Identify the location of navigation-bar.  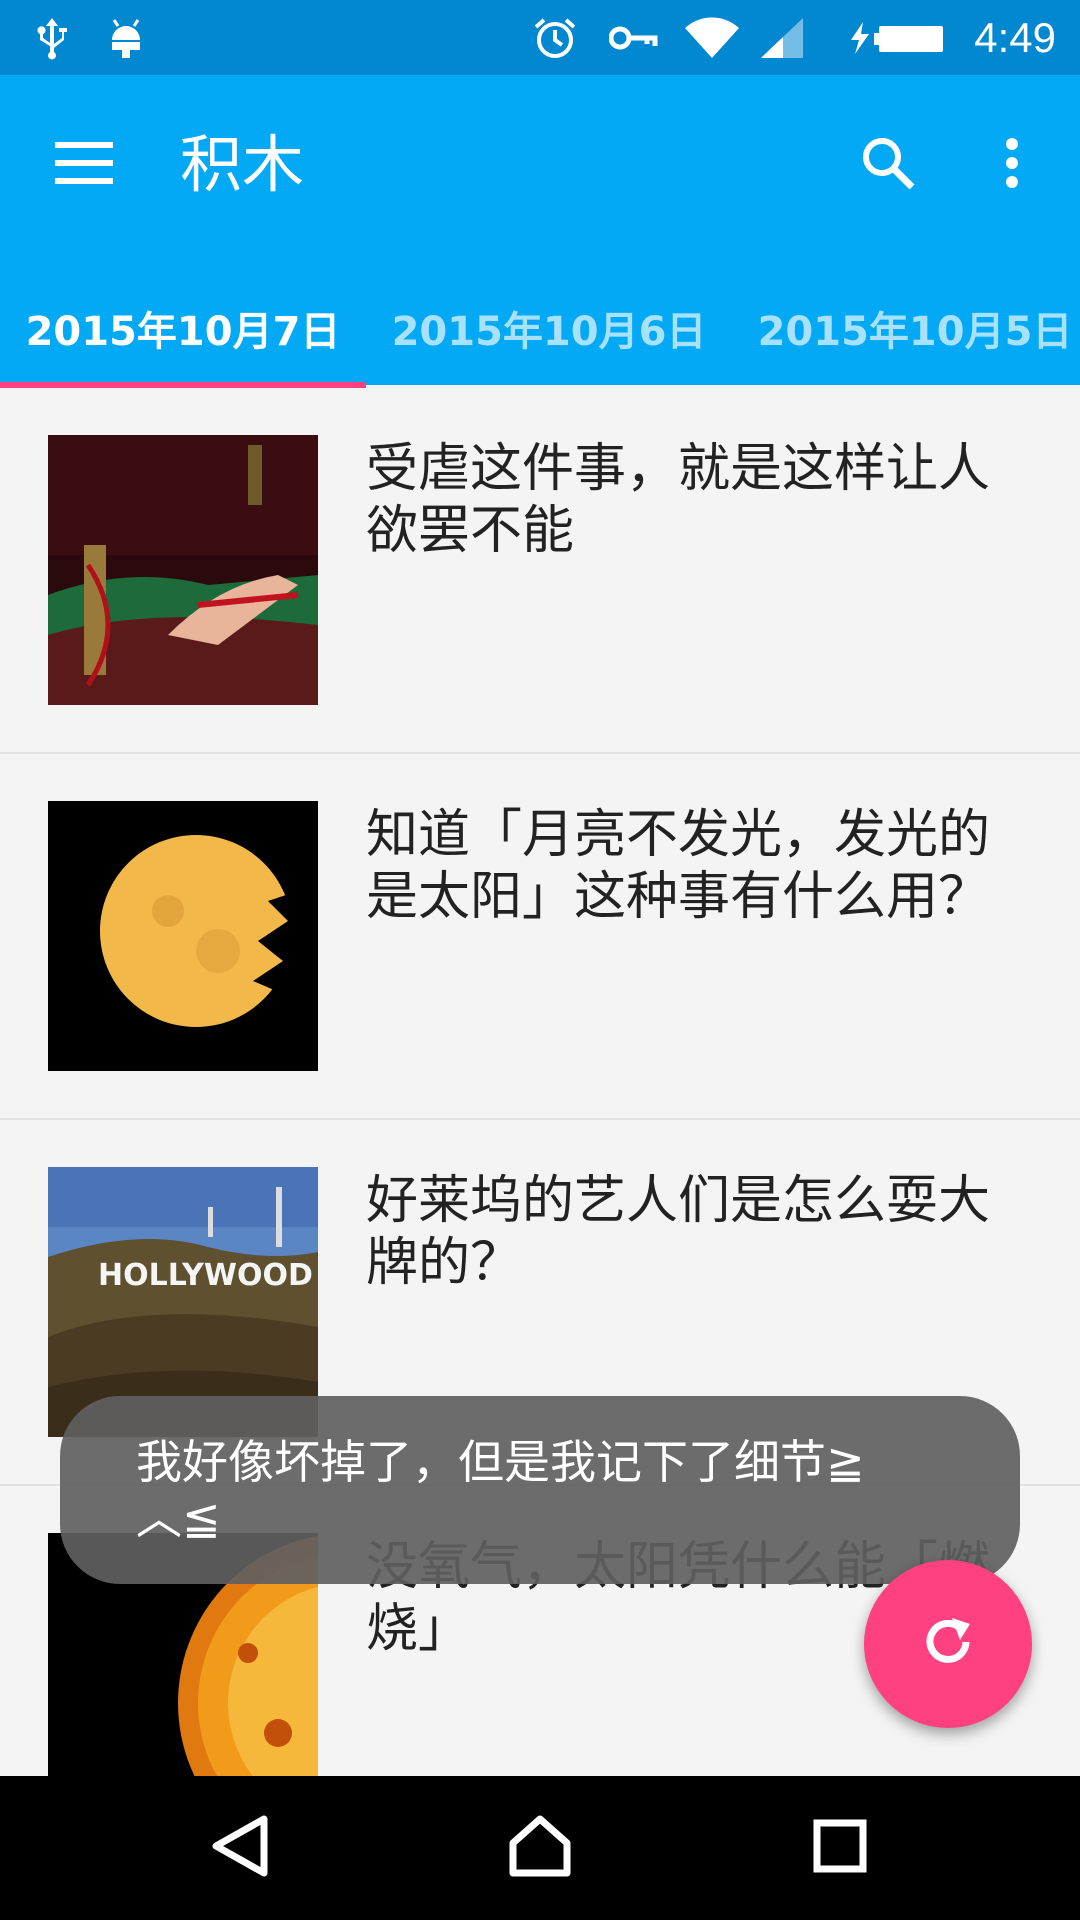
(540, 1848).